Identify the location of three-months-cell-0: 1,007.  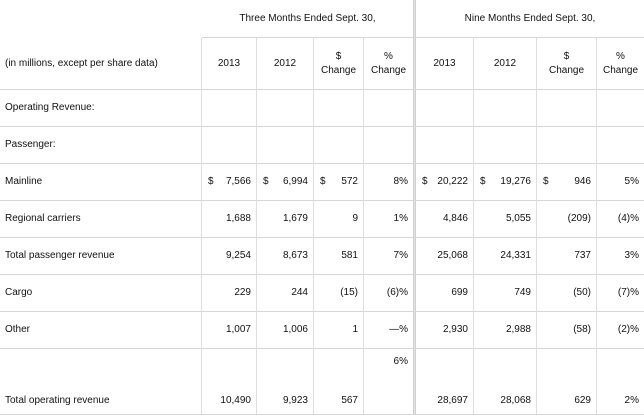
(229, 329).